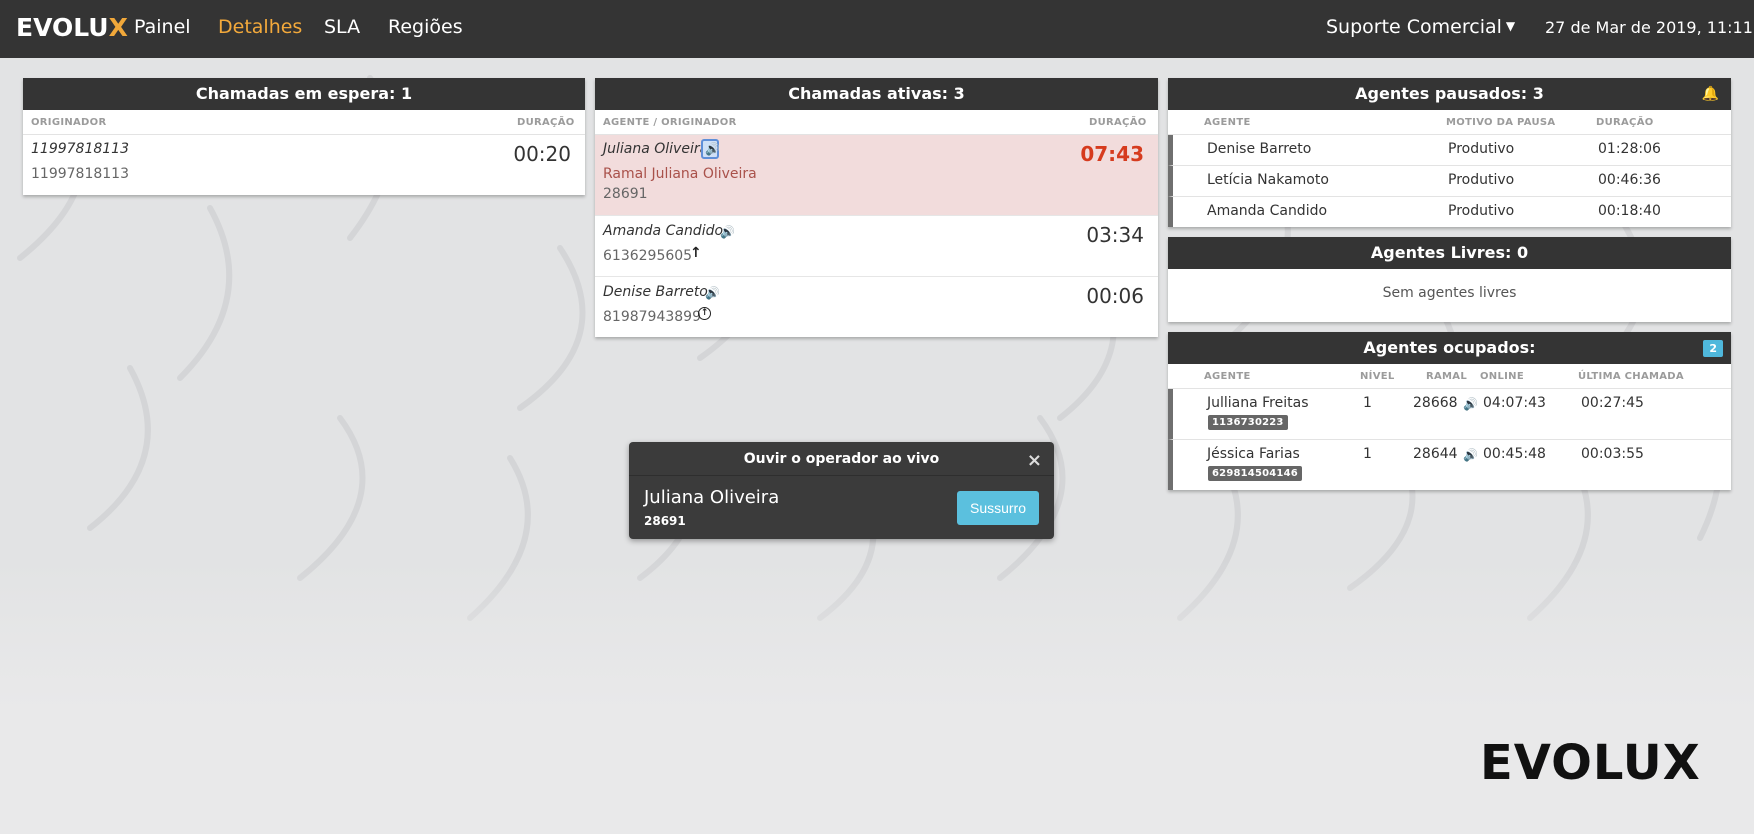 This screenshot has width=1754, height=834. I want to click on panel-title: Agentes pausados: 3, so click(1449, 94).